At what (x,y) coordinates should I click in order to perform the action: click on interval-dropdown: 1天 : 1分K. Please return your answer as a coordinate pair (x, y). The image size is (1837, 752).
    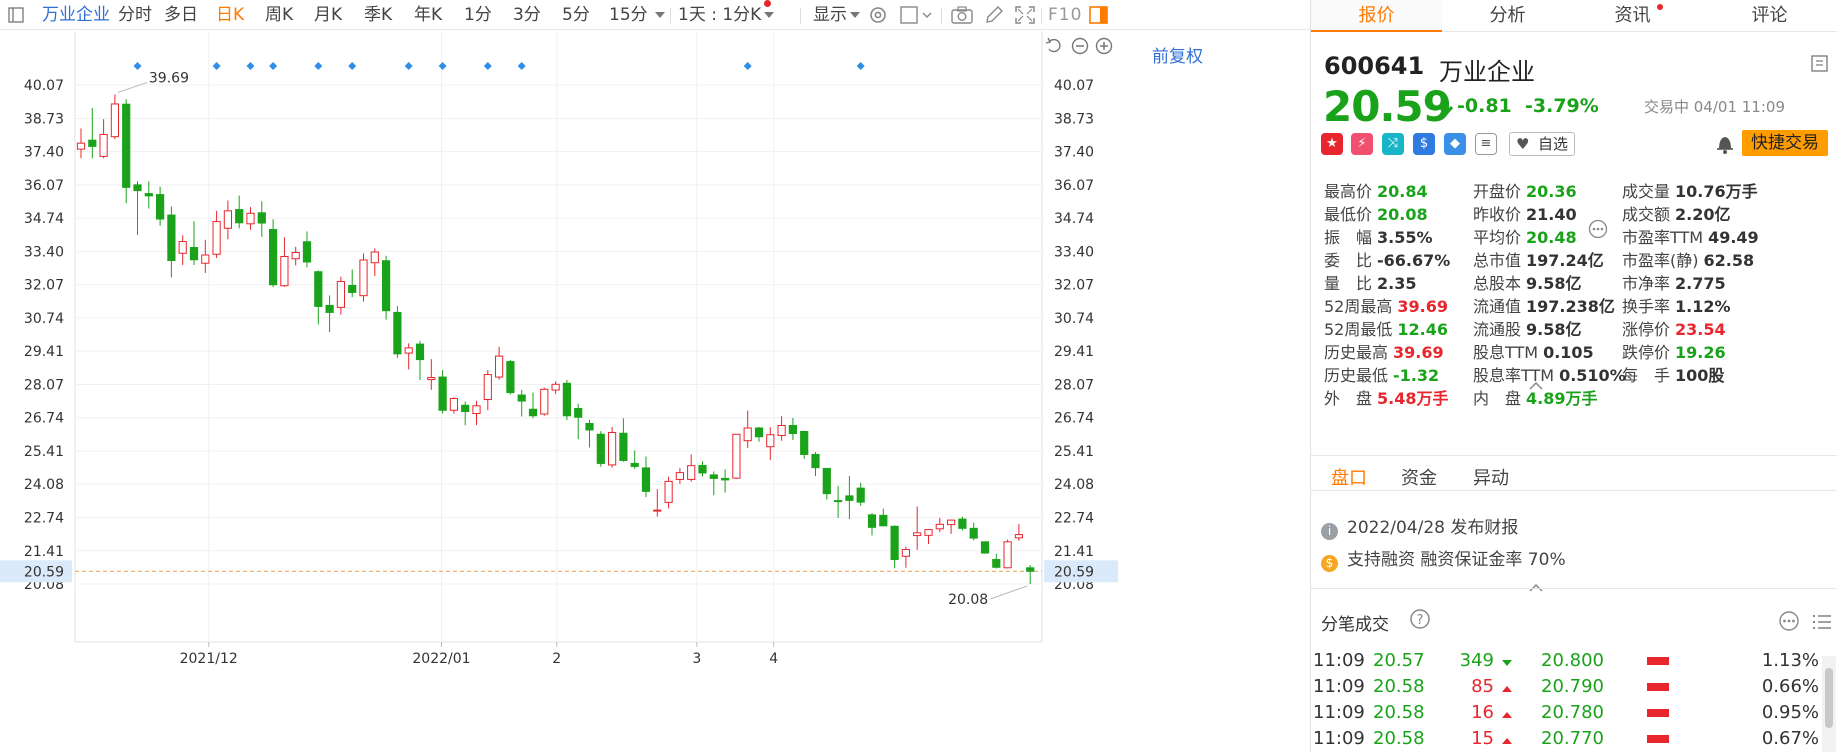
    Looking at the image, I should click on (726, 15).